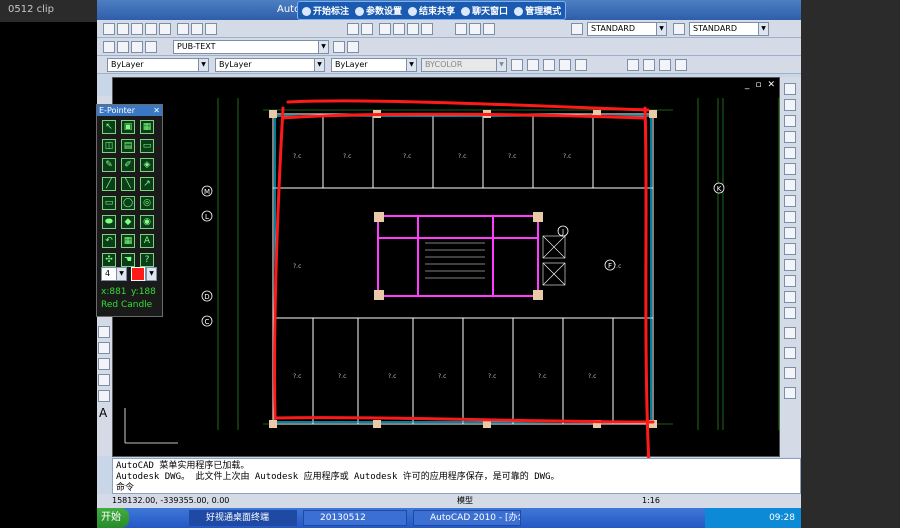 Image resolution: width=900 pixels, height=528 pixels. What do you see at coordinates (165, 29) in the screenshot?
I see `preview-icon` at bounding box center [165, 29].